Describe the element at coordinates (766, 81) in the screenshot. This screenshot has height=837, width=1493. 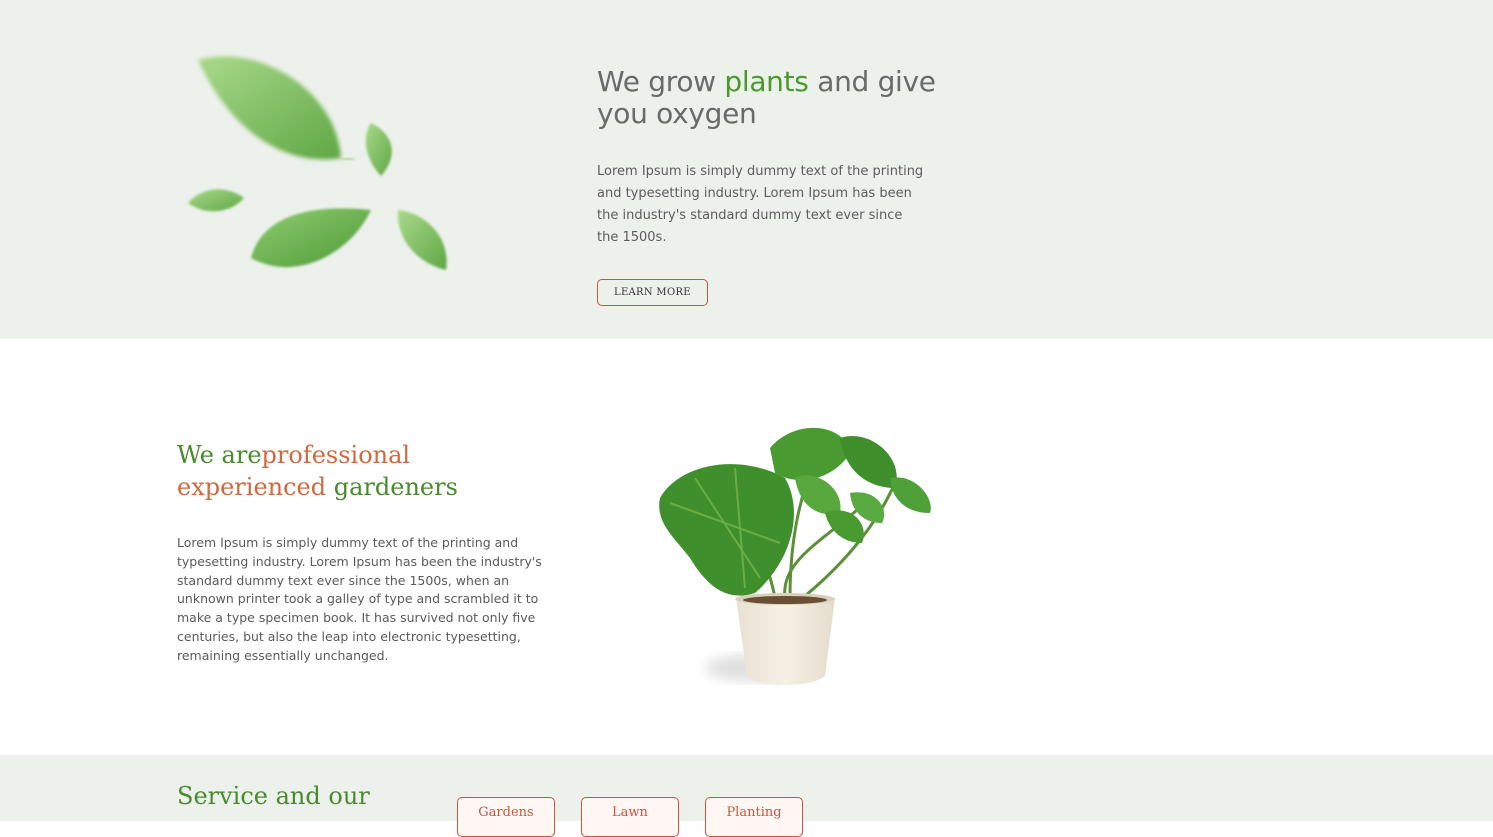
I see `hero-title-accent: plants` at that location.